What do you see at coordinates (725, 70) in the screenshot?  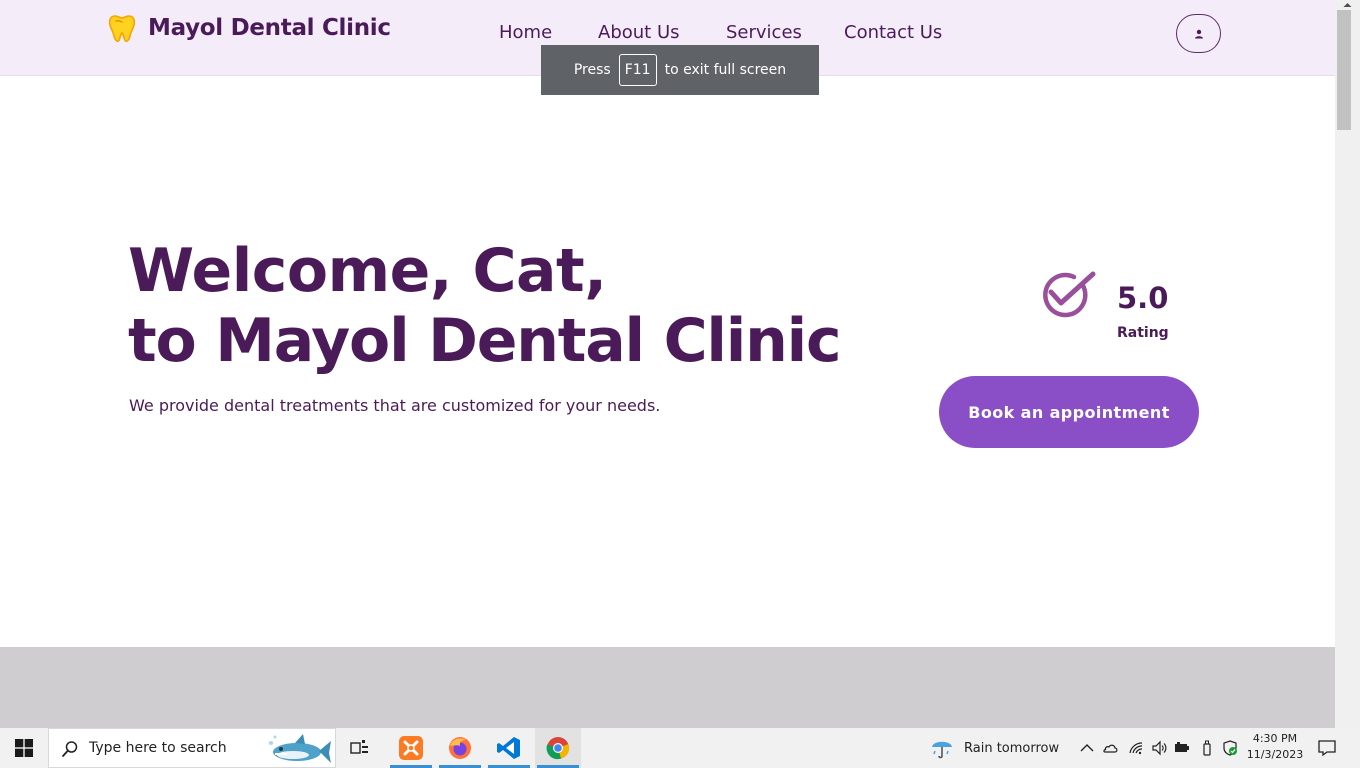 I see `toast-suffix: to exit full screen` at bounding box center [725, 70].